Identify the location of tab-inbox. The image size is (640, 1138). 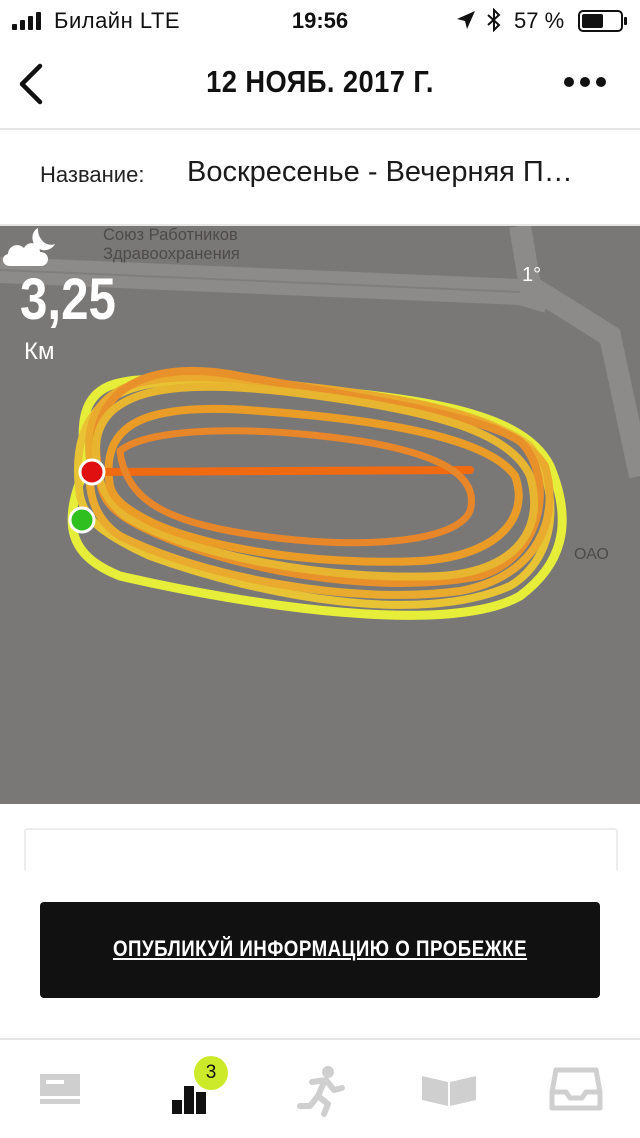
(576, 1089).